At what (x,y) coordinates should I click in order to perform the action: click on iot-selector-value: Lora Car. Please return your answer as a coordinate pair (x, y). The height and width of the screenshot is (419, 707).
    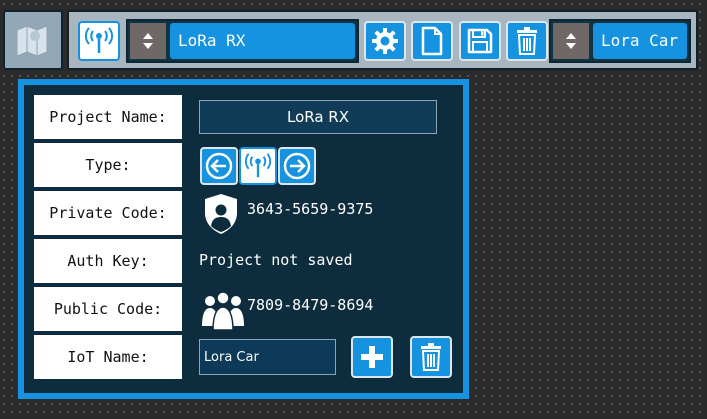
    Looking at the image, I should click on (640, 41).